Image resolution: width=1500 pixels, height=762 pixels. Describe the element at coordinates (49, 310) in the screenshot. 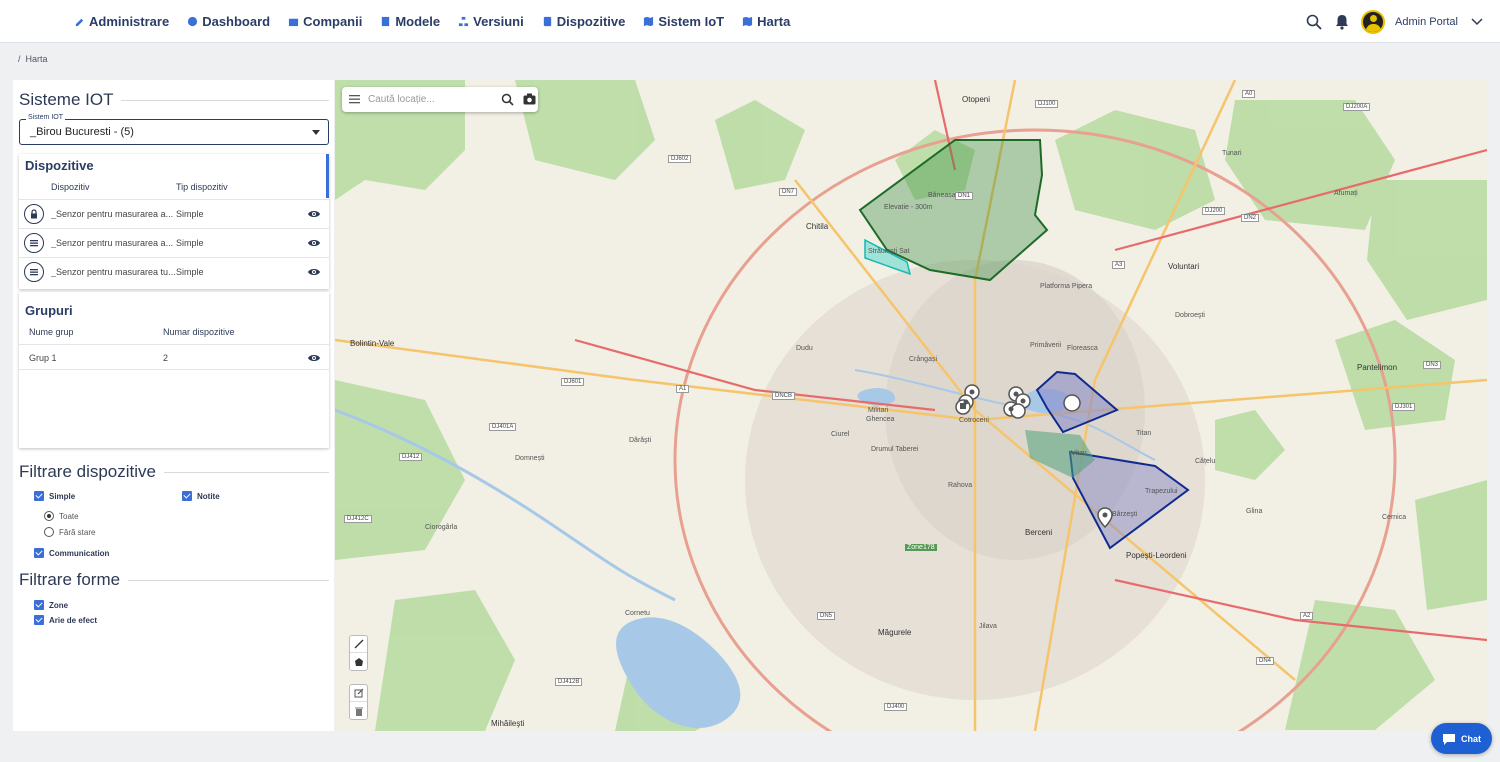

I see `groups-title: Grupuri` at that location.